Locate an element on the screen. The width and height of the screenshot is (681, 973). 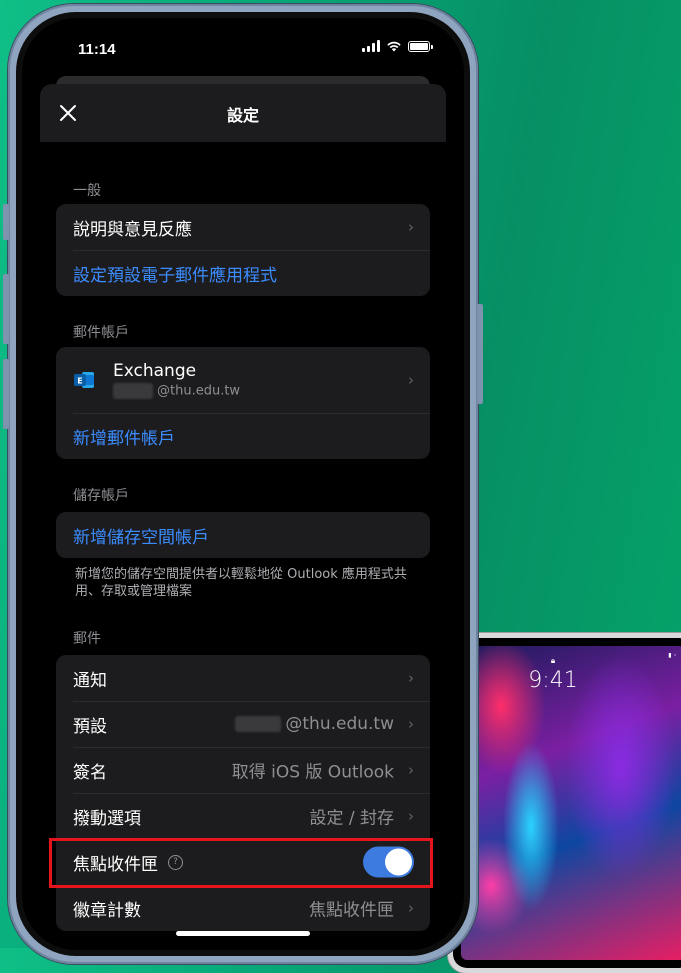
default-account-item: 預設 @thu.edu.tw › is located at coordinates (243, 724).